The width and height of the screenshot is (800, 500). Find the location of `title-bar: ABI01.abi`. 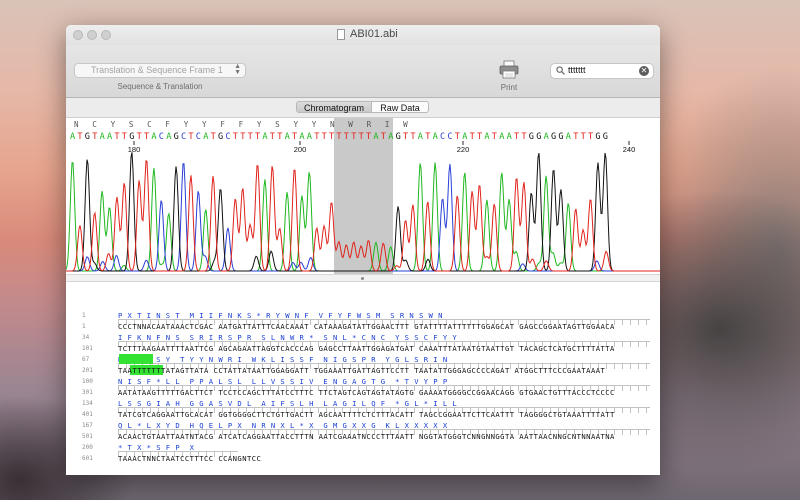

title-bar: ABI01.abi is located at coordinates (363, 35).